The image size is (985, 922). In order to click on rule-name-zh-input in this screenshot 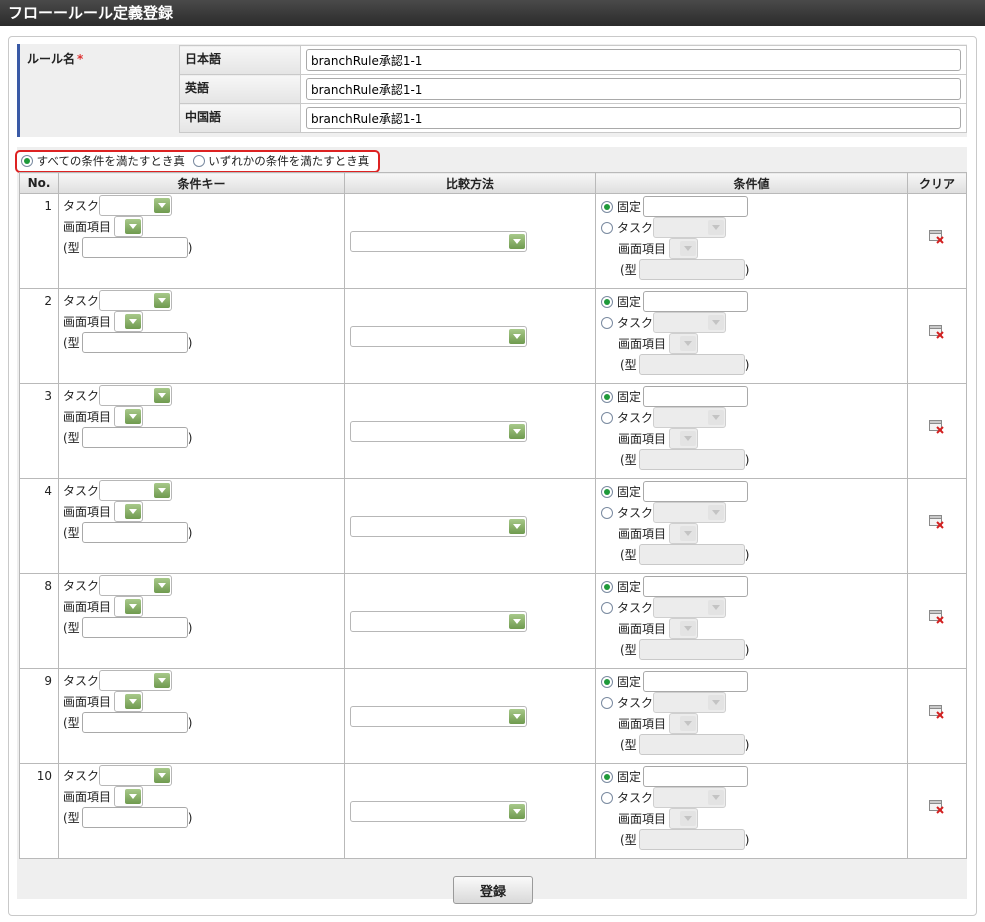, I will do `click(633, 118)`.